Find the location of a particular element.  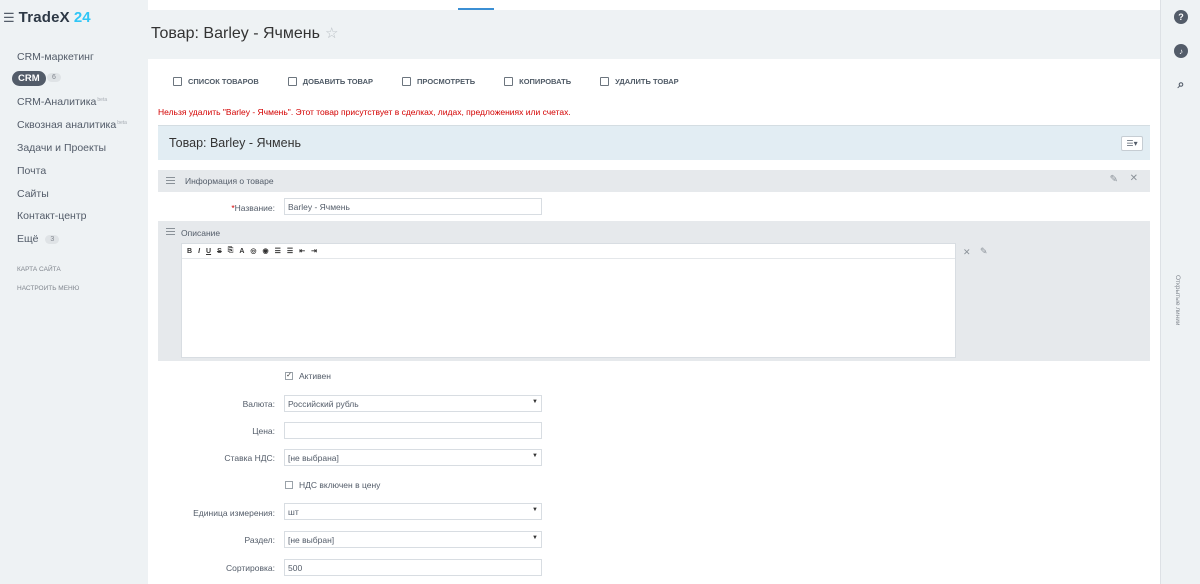

sidebar-item-label: CRM-Аналитика is located at coordinates (57, 102).